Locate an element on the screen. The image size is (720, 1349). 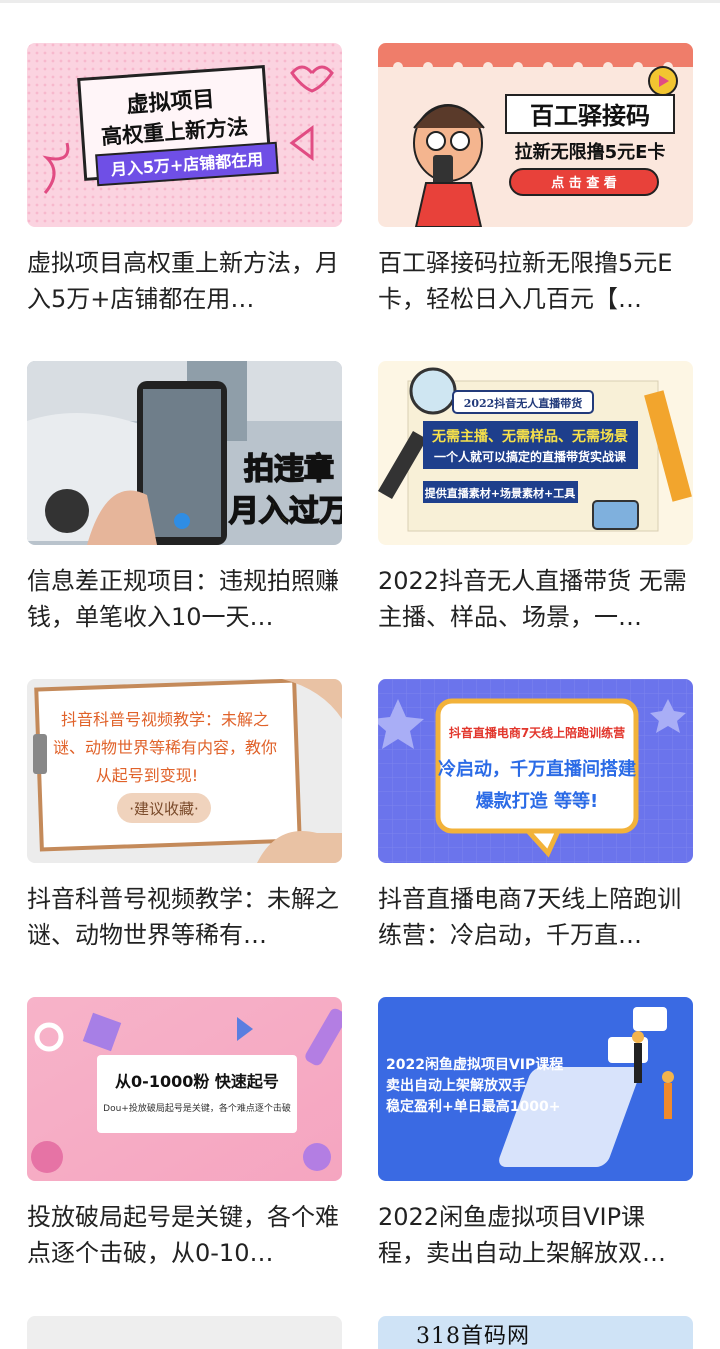
course-thumbnail: 抖音直播电商7天线上陪跑训练营 冷启动，千万直播间搭建 爆款打造 等等! is located at coordinates (535, 771).